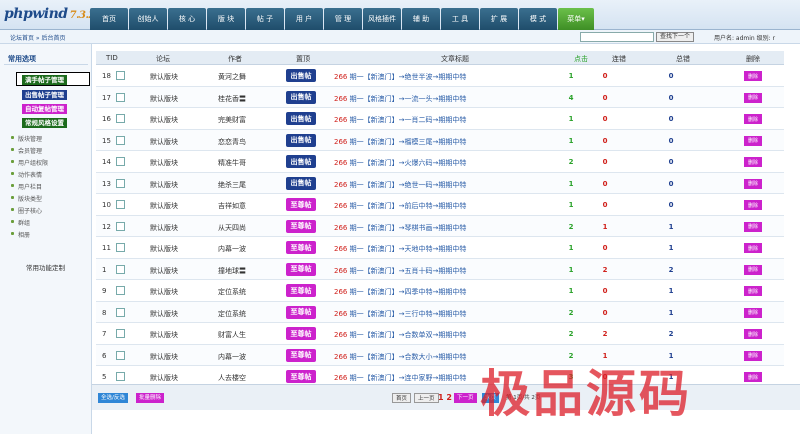 Image resolution: width=800 pixels, height=434 pixels. What do you see at coordinates (44, 109) in the screenshot?
I see `sidebar-pill-auto-reply: 自动复帖管理` at bounding box center [44, 109].